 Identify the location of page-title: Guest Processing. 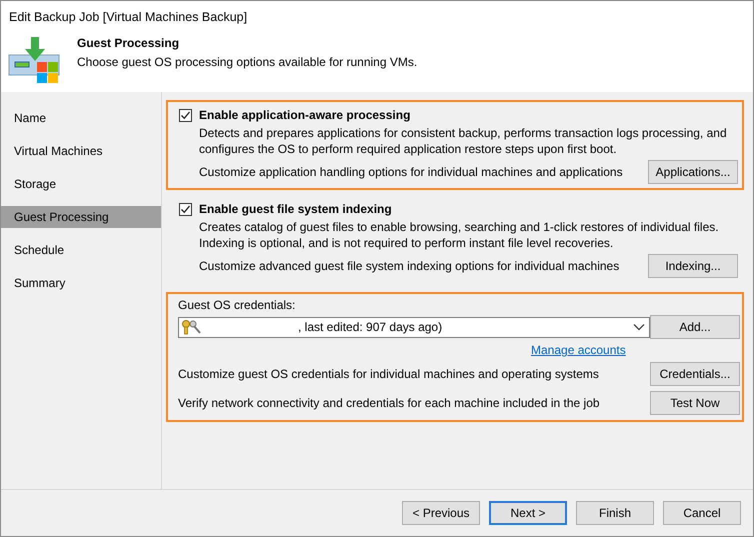
(128, 43).